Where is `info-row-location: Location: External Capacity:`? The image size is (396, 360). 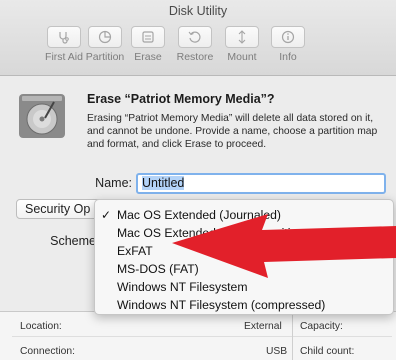 info-row-location: Location: External Capacity: is located at coordinates (198, 326).